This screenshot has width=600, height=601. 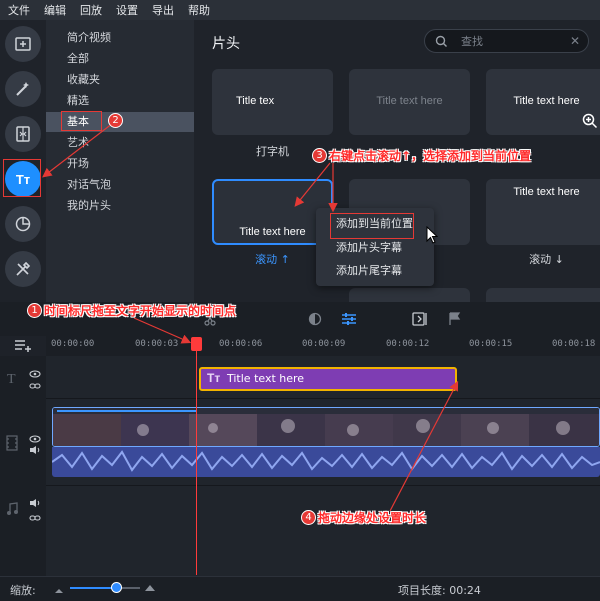 What do you see at coordinates (372, 226) in the screenshot?
I see `ctx-highlight` at bounding box center [372, 226].